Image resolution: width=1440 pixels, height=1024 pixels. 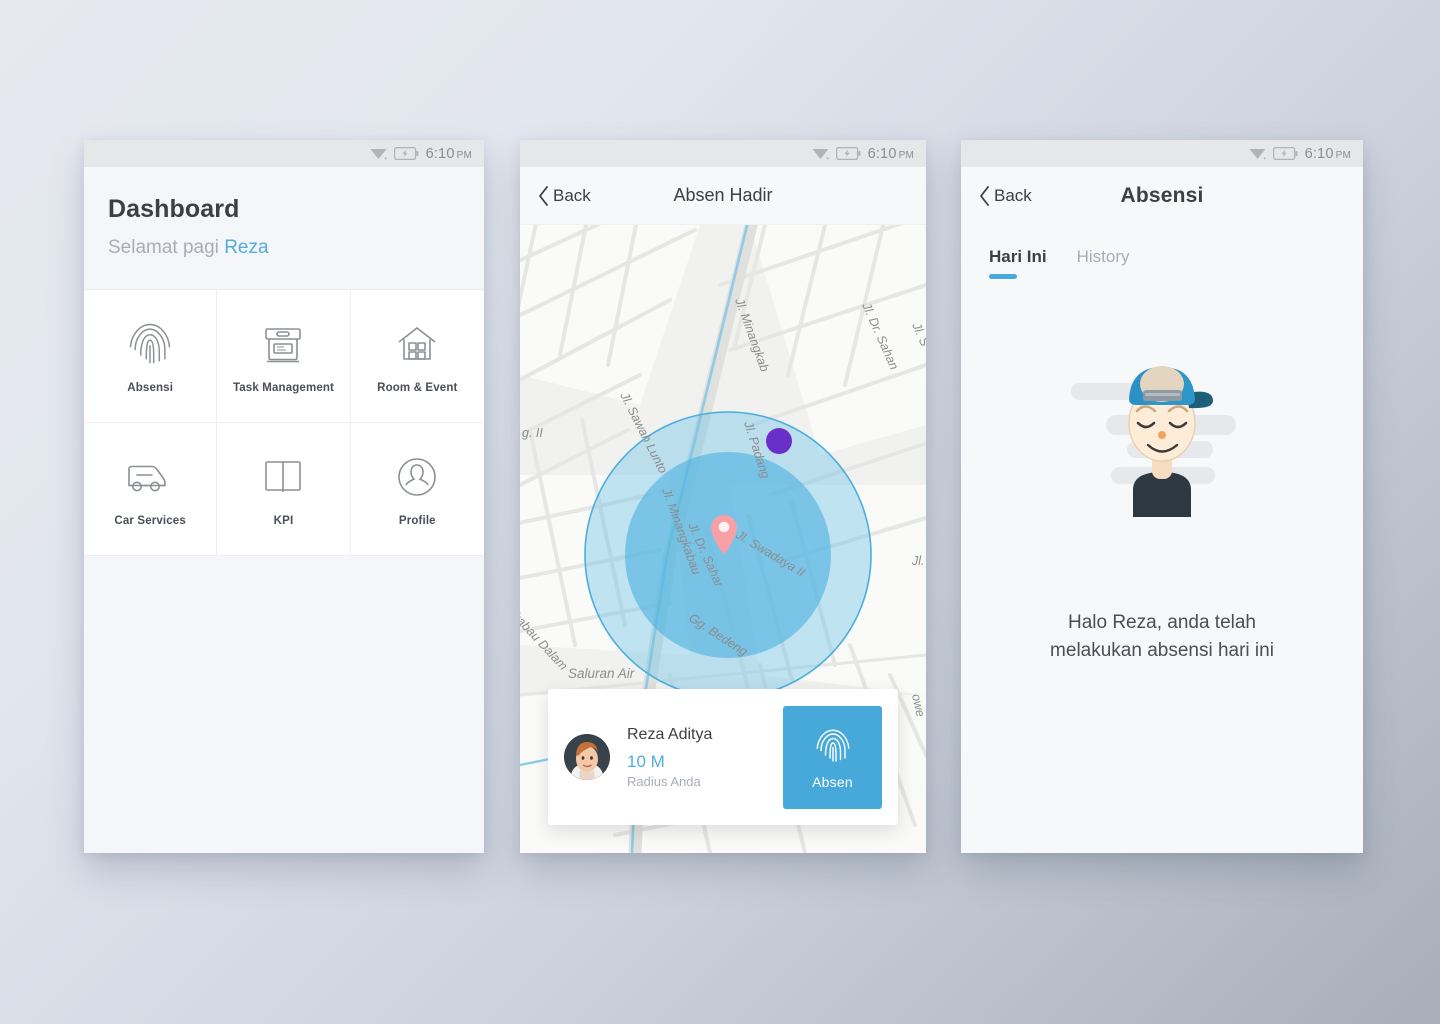 I want to click on menu-item-profile: Profile, so click(x=417, y=489).